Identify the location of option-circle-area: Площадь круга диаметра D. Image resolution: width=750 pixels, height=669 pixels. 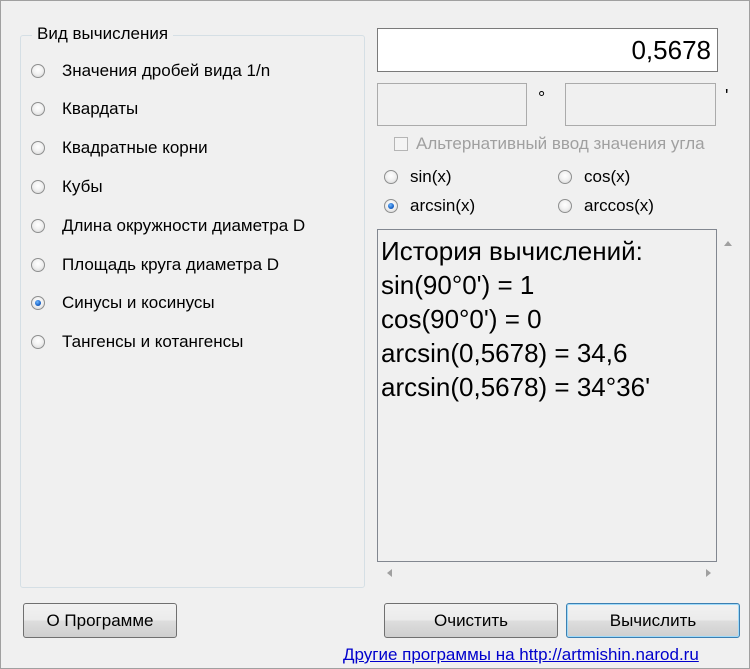
(155, 265).